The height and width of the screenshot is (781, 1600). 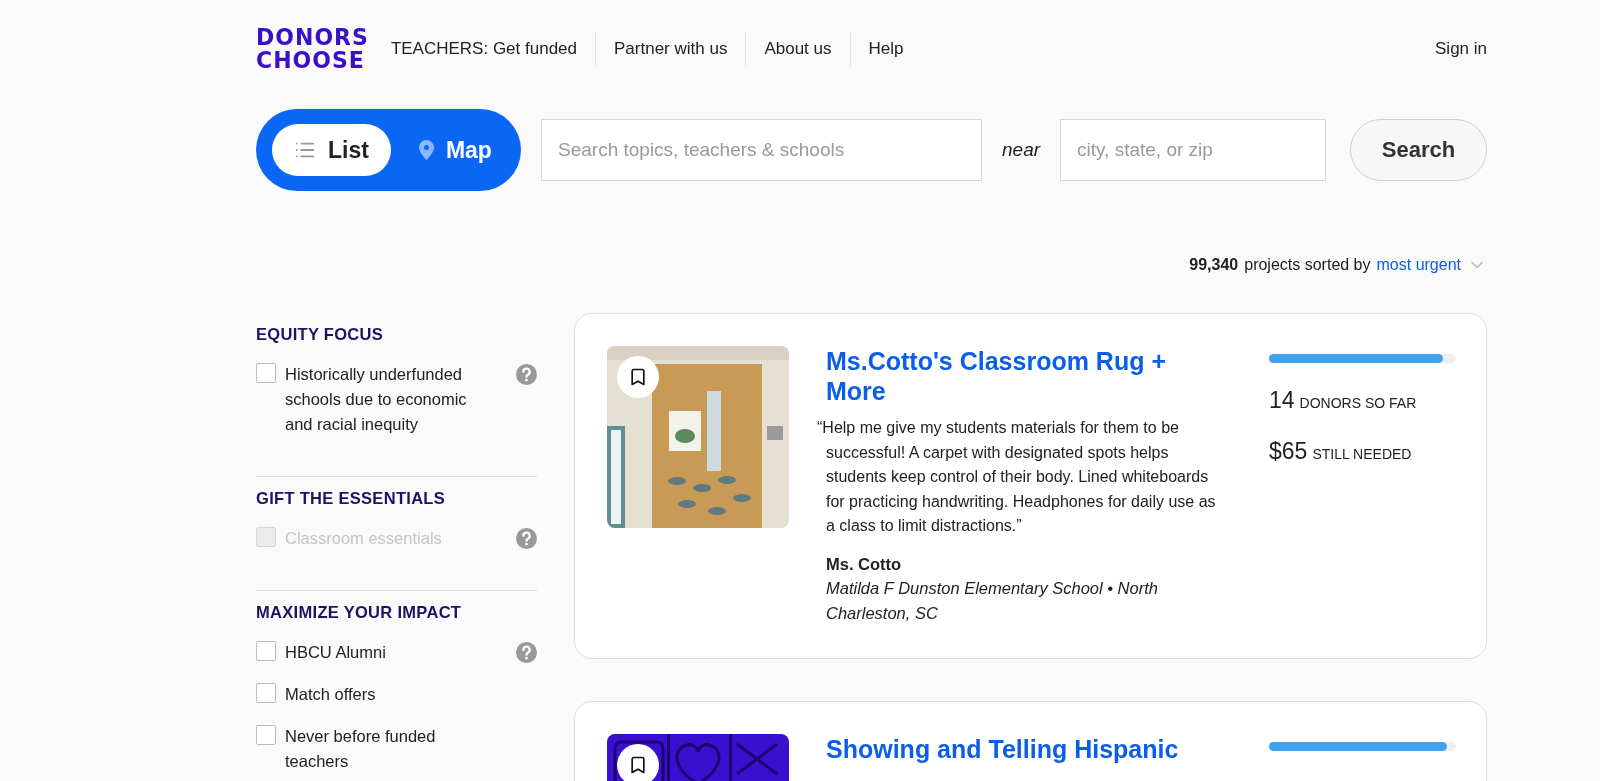 What do you see at coordinates (1282, 400) in the screenshot?
I see `donor-count: 14` at bounding box center [1282, 400].